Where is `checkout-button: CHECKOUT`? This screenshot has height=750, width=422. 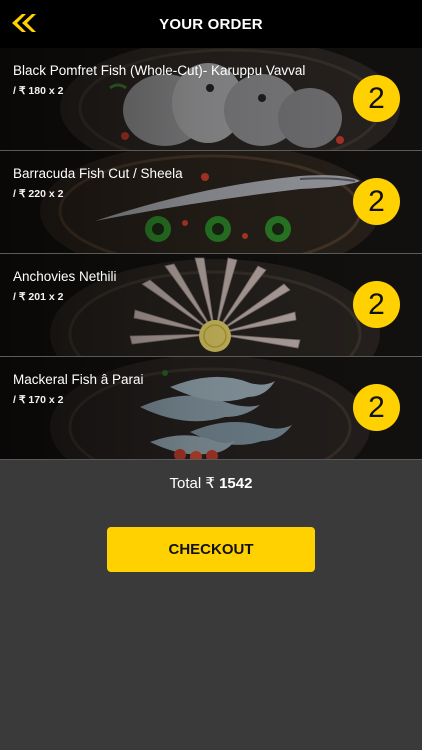 checkout-button: CHECKOUT is located at coordinates (211, 549).